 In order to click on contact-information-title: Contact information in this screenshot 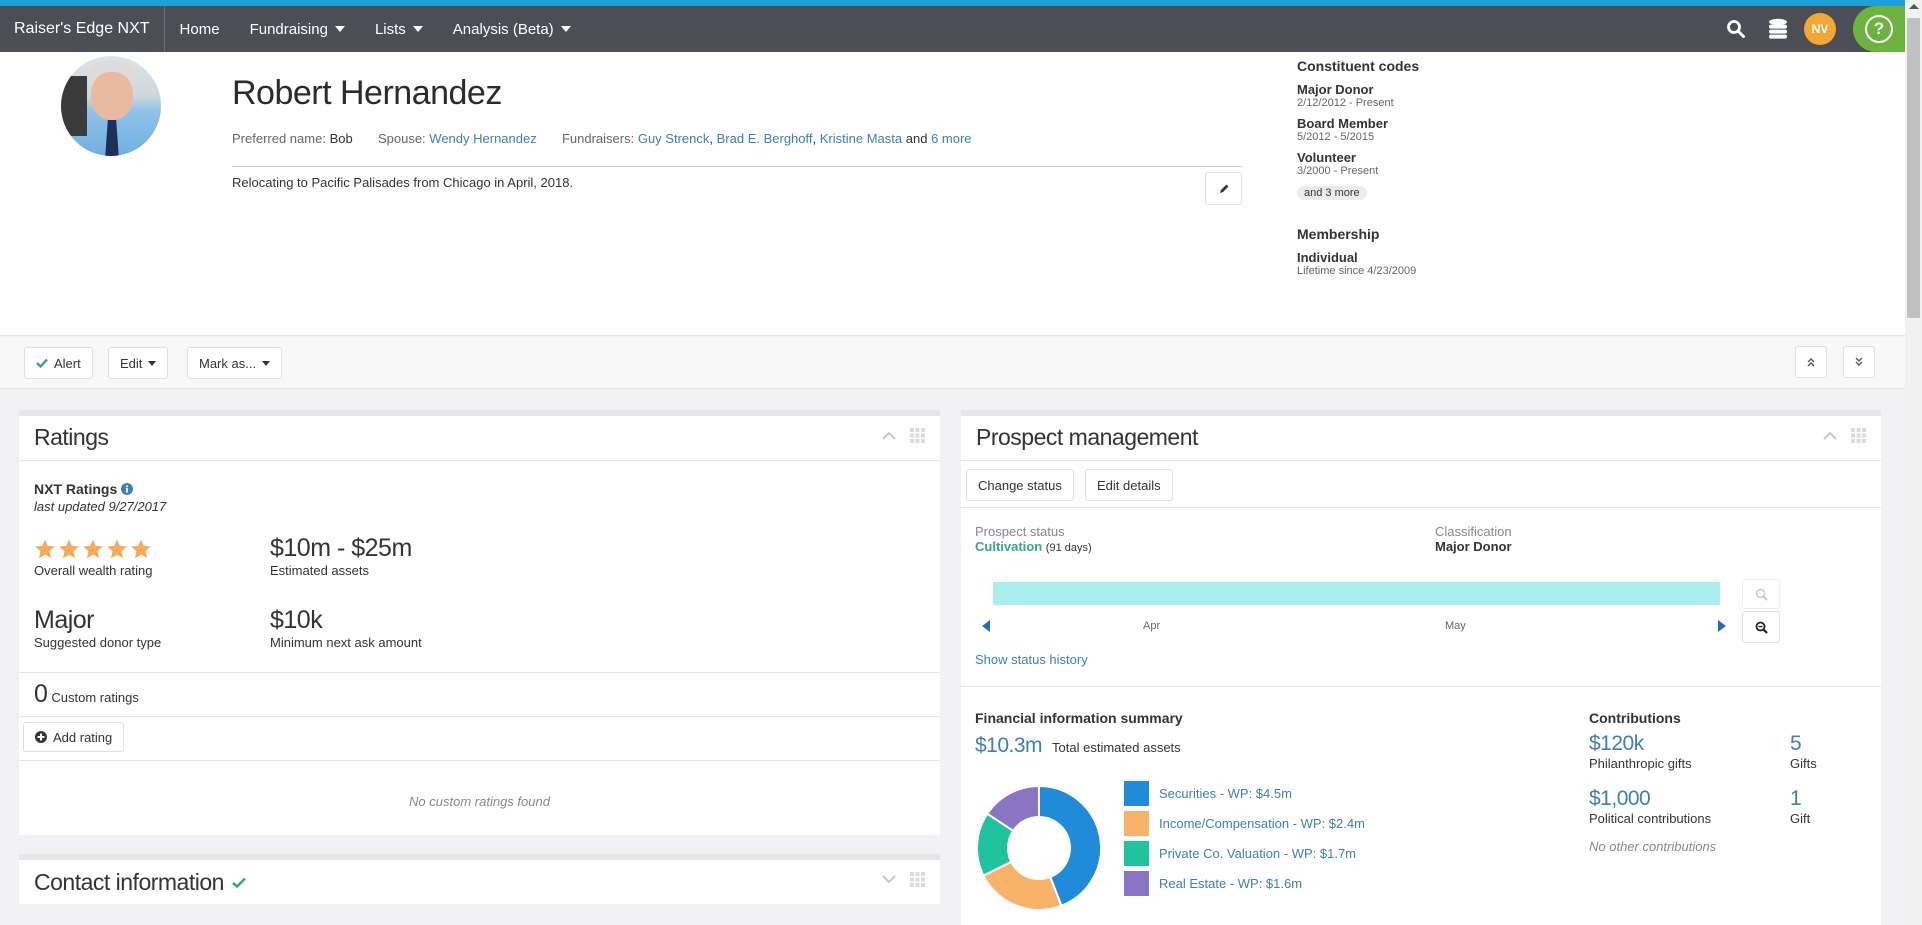, I will do `click(129, 881)`.